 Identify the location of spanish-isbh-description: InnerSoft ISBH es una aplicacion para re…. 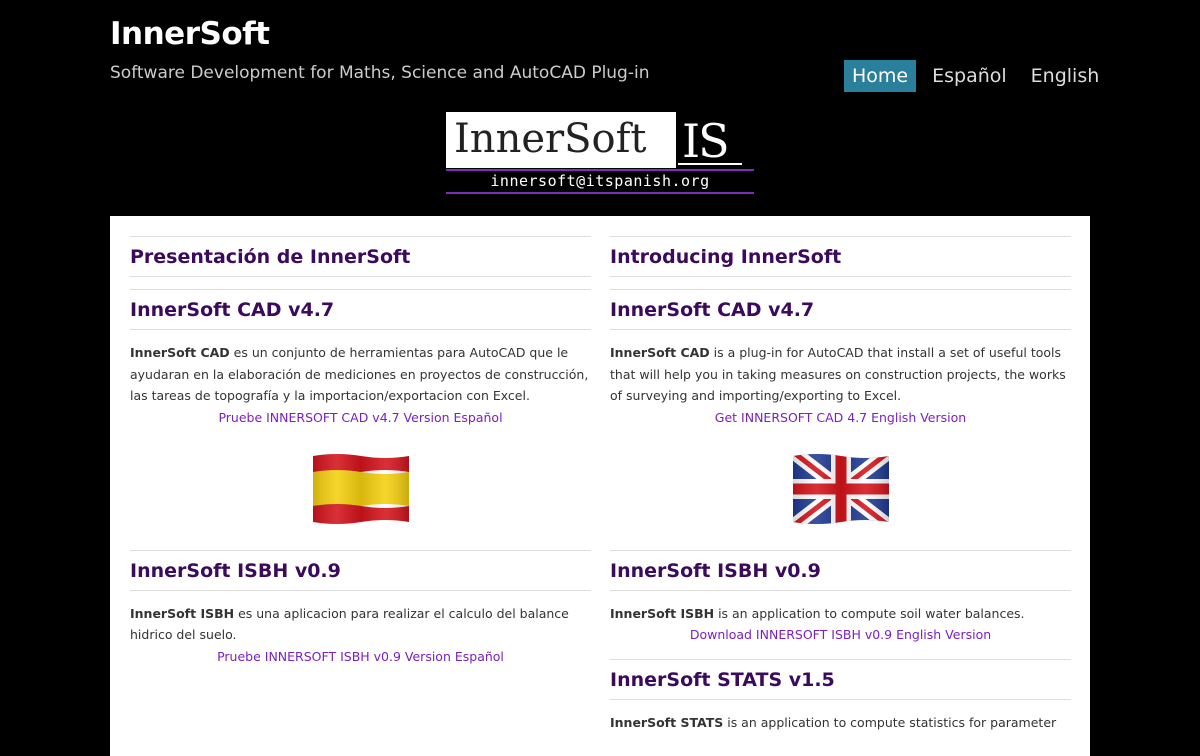
(360, 624).